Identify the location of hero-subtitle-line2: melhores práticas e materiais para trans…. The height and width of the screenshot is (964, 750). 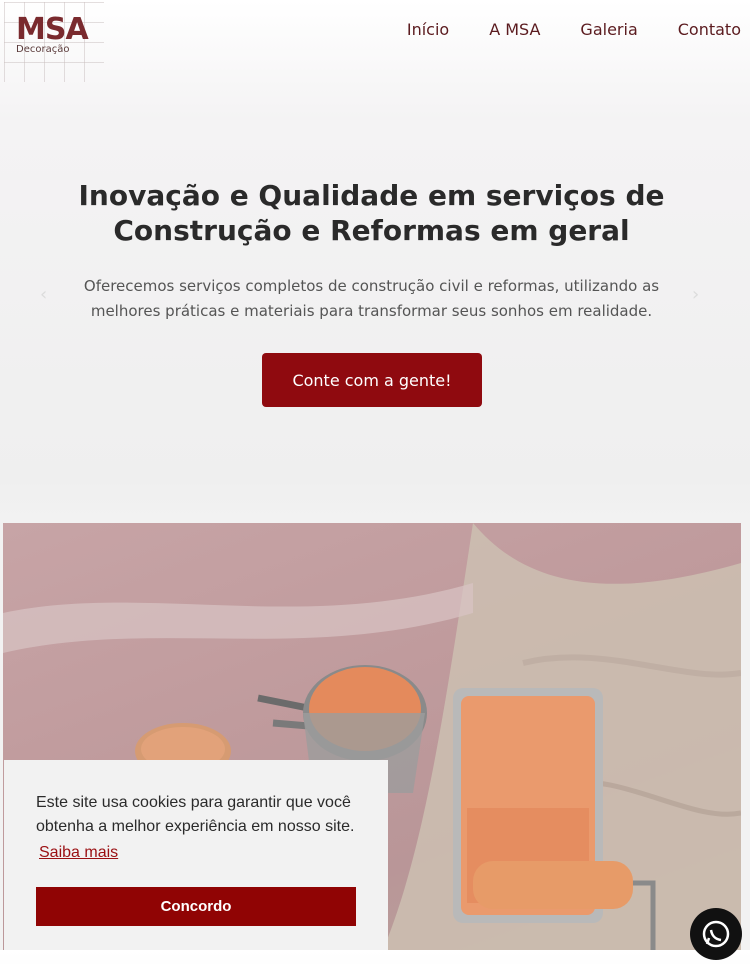
(371, 311).